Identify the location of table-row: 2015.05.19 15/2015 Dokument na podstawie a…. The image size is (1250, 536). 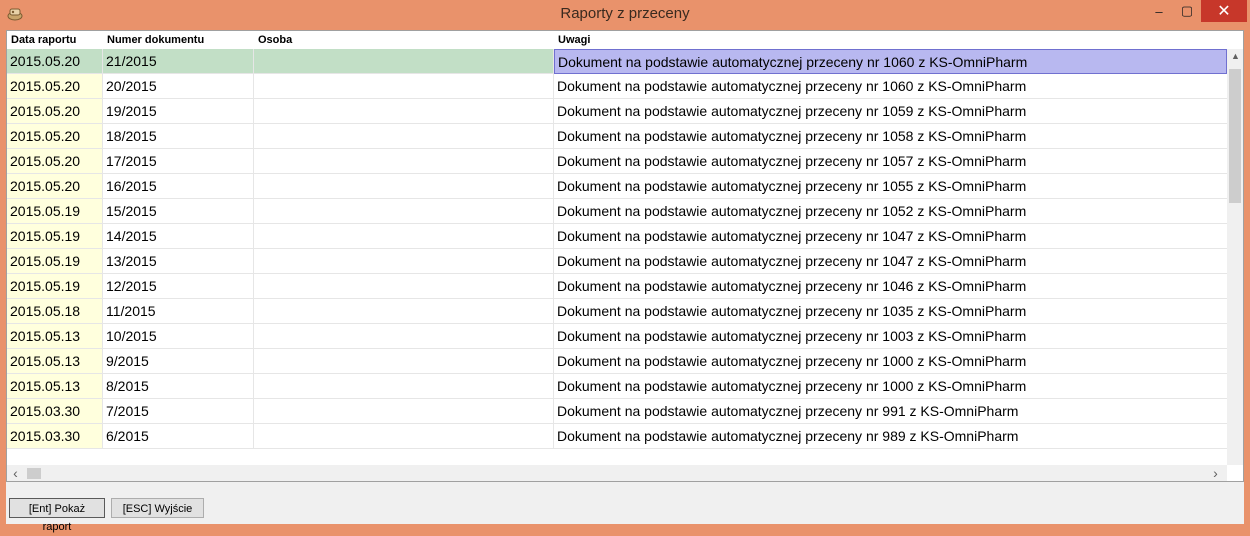
(617, 211).